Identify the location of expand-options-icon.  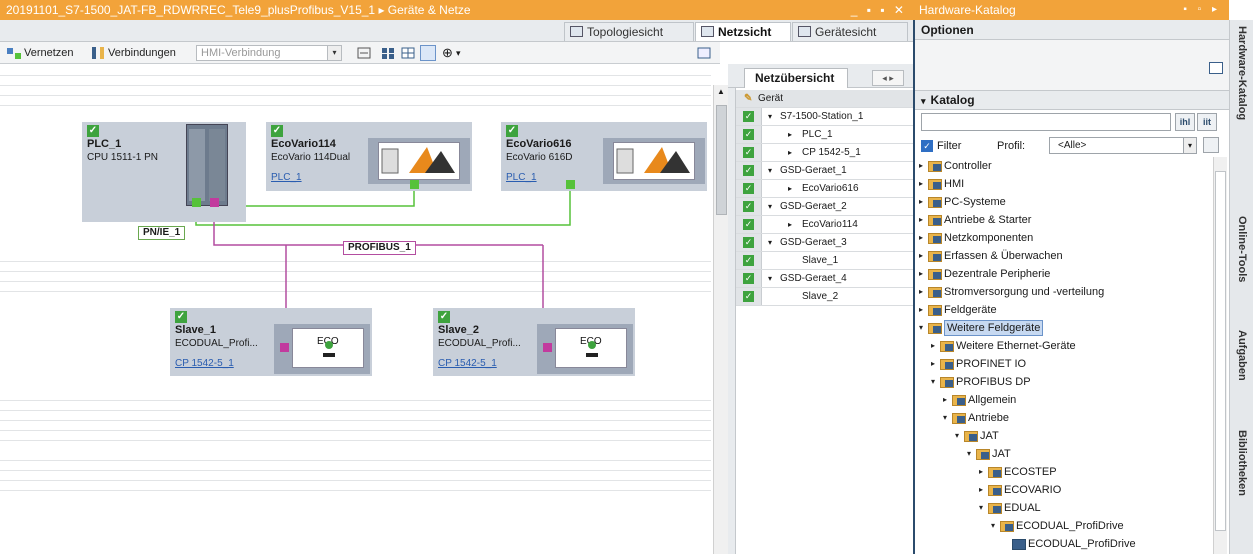
(1216, 68).